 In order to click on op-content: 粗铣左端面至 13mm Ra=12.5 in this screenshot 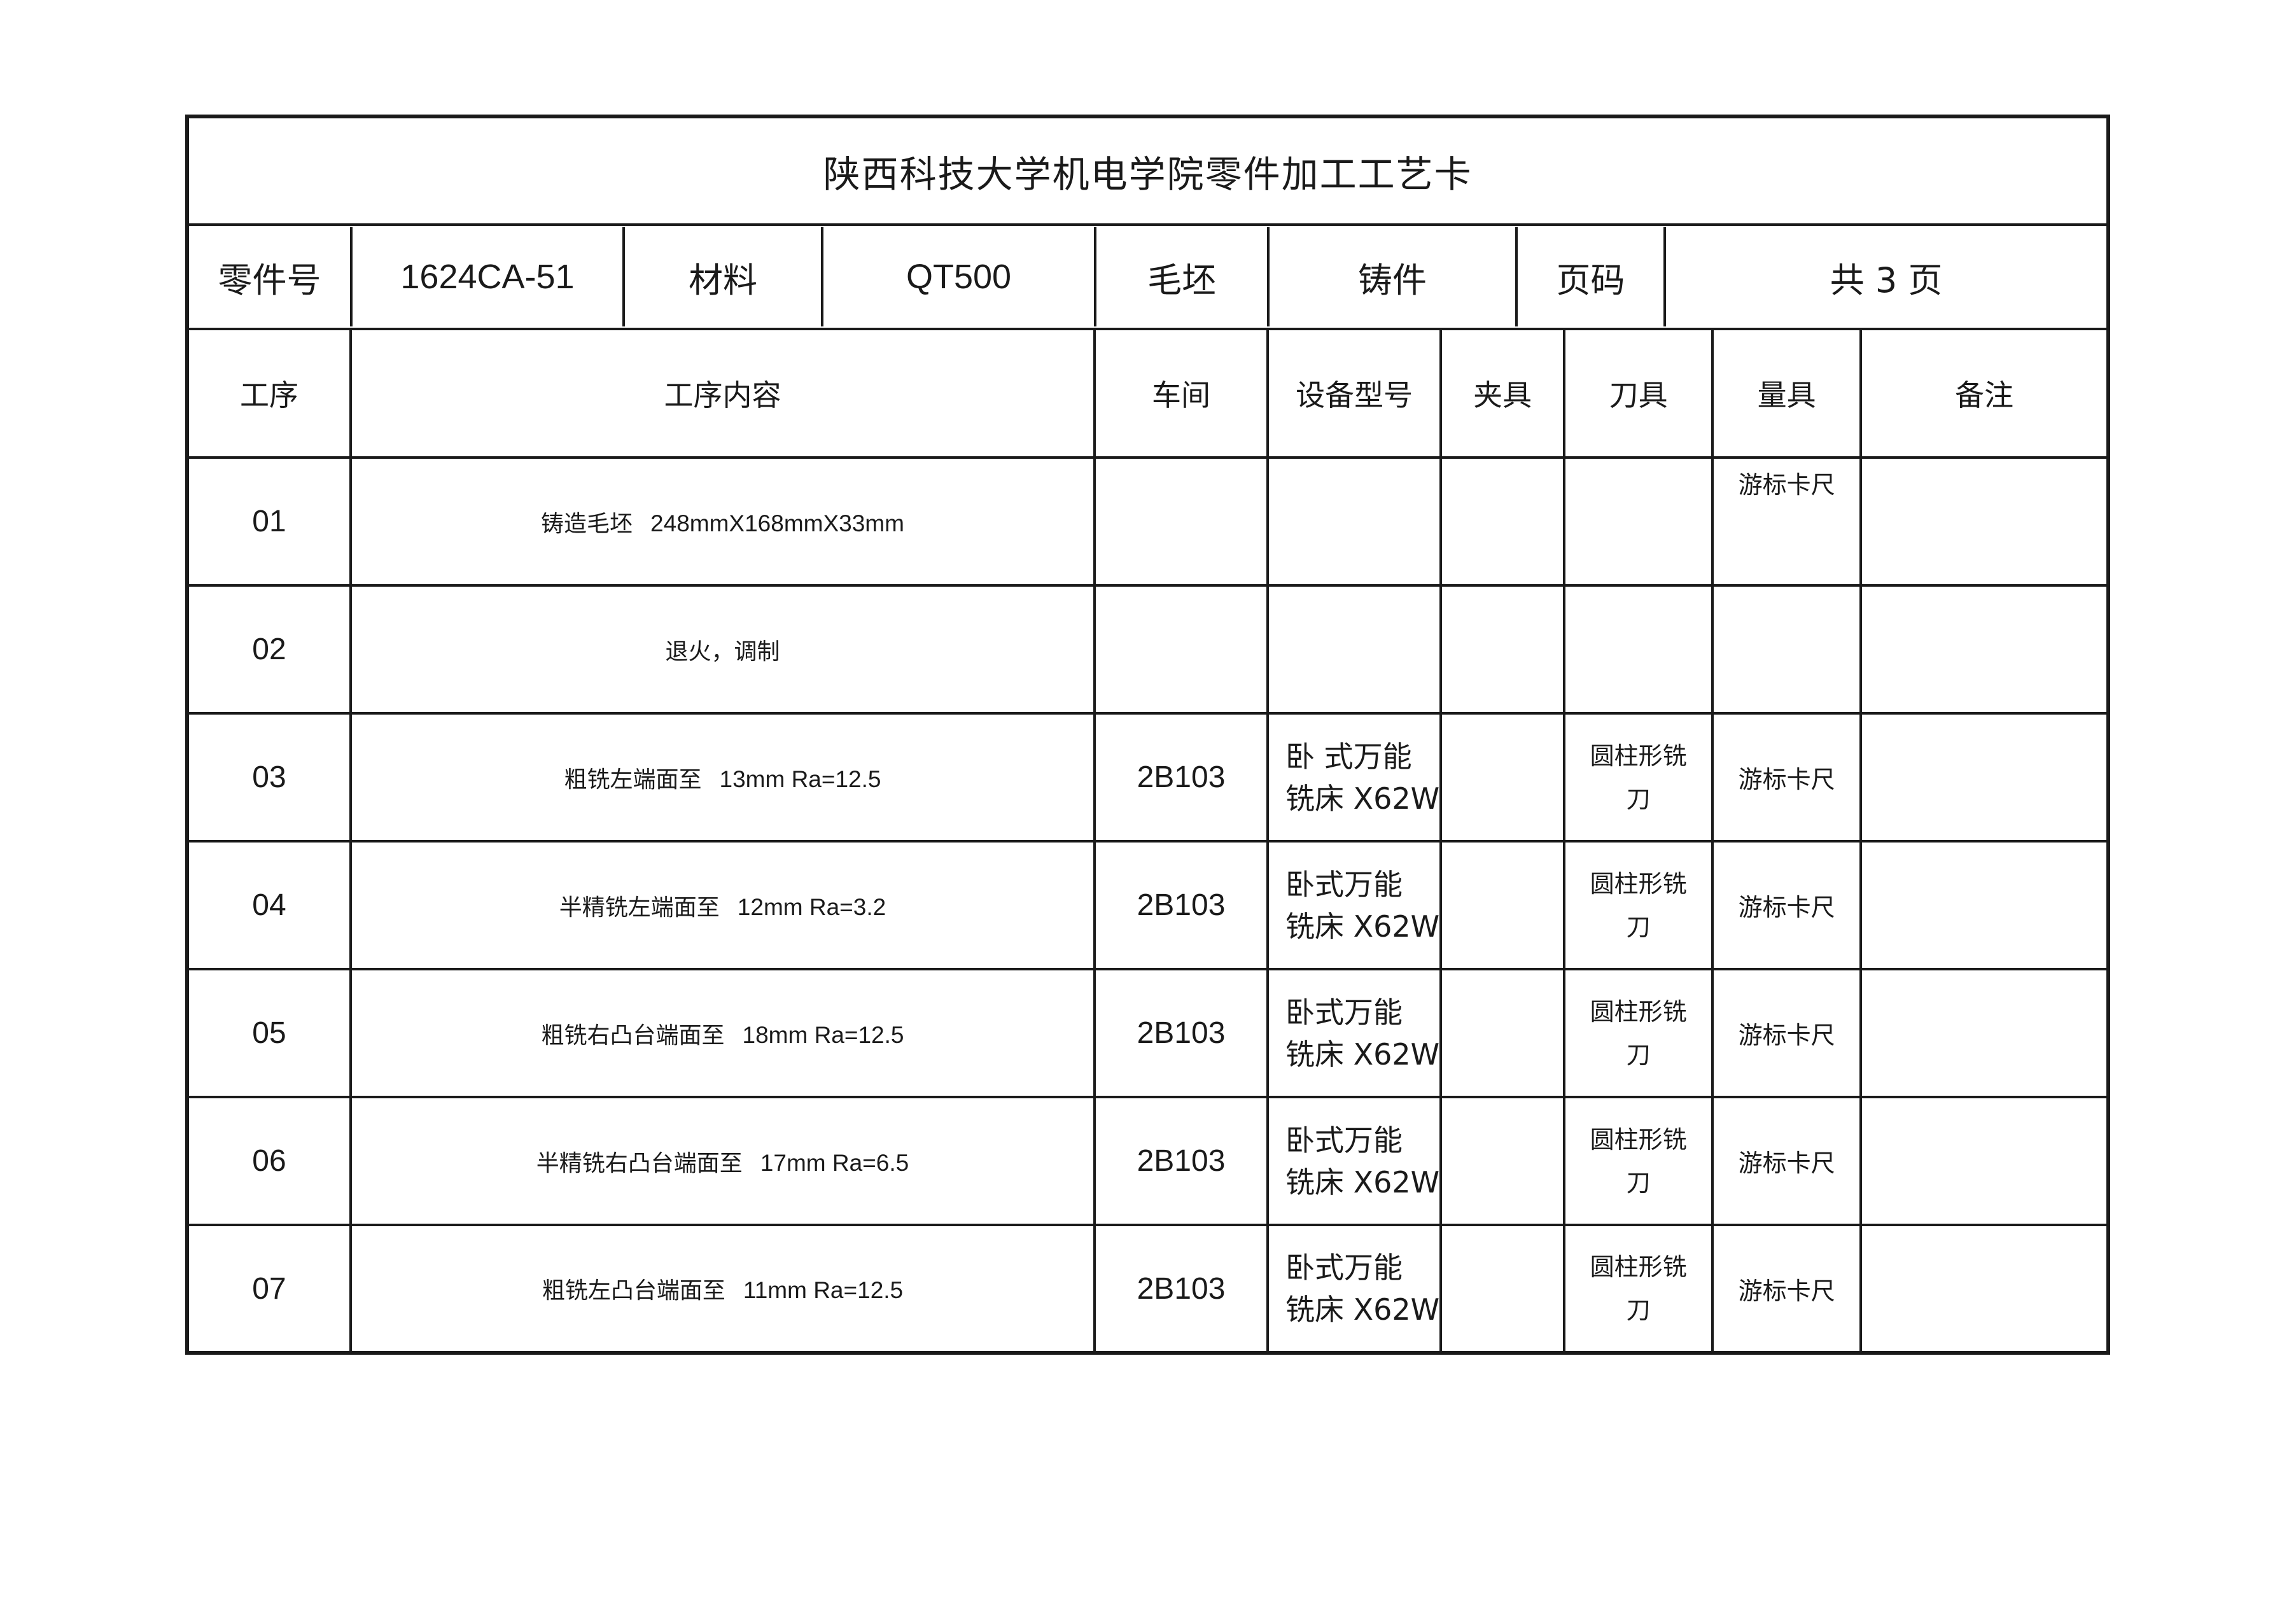, I will do `click(722, 777)`.